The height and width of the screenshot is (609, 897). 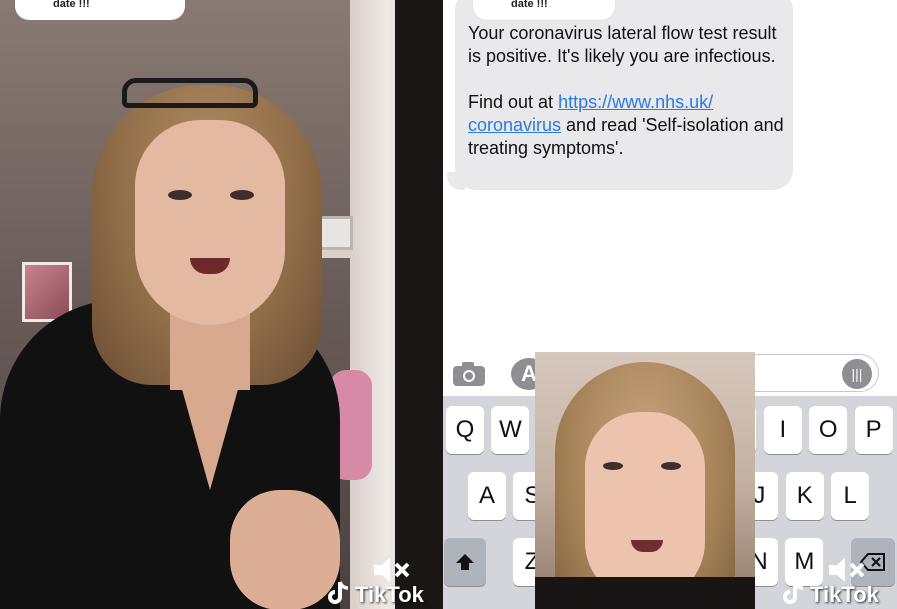 I want to click on overlay-person-eye-right, so click(x=671, y=466).